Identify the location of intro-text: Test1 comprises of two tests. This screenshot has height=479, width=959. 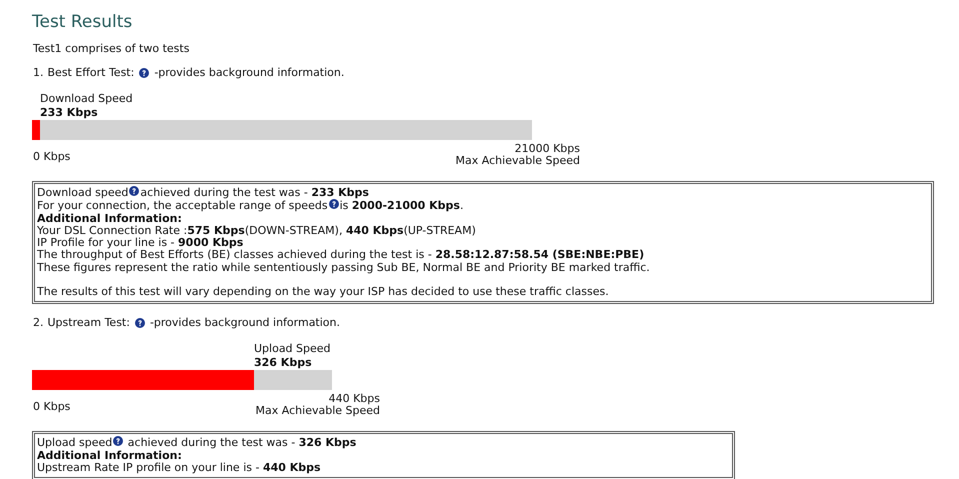
(111, 48).